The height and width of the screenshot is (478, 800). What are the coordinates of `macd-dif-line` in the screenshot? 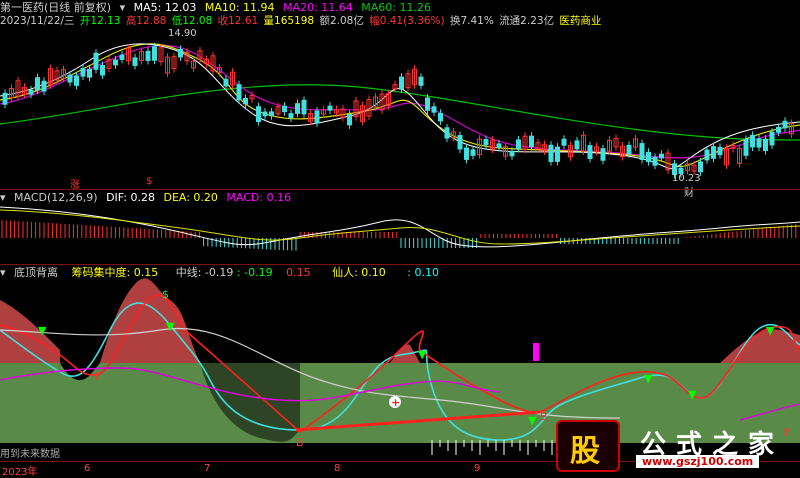 It's located at (400, 227).